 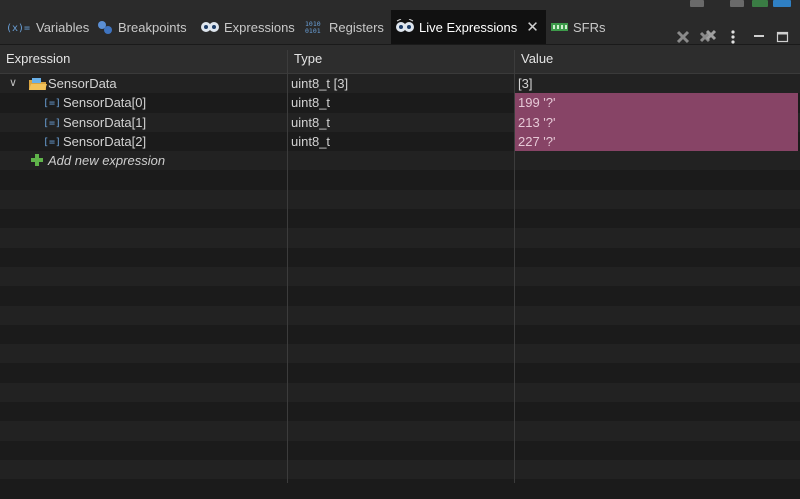 I want to click on column-header-type: Type, so click(x=401, y=59).